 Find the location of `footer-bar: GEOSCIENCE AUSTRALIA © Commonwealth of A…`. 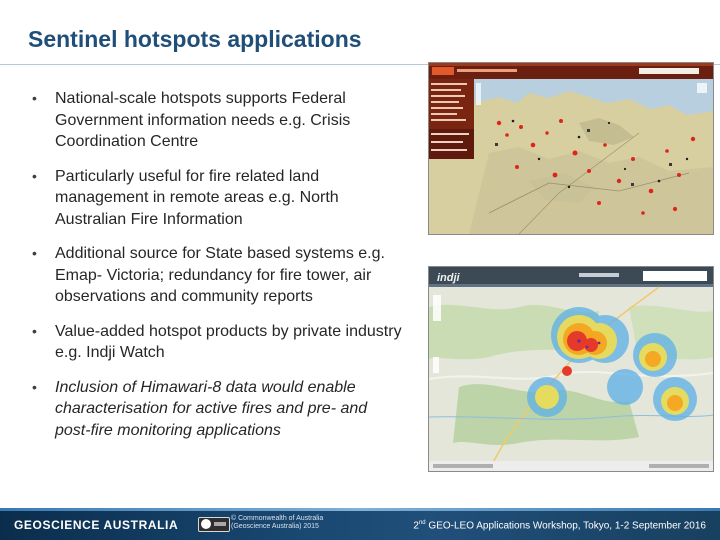

footer-bar: GEOSCIENCE AUSTRALIA © Commonwealth of A… is located at coordinates (360, 524).